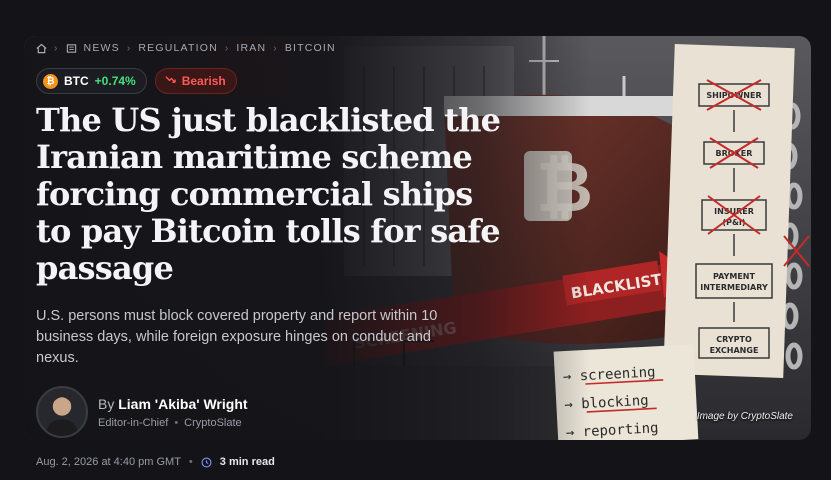 The width and height of the screenshot is (831, 480). I want to click on image-credit: Image by CryptoSlate, so click(744, 416).